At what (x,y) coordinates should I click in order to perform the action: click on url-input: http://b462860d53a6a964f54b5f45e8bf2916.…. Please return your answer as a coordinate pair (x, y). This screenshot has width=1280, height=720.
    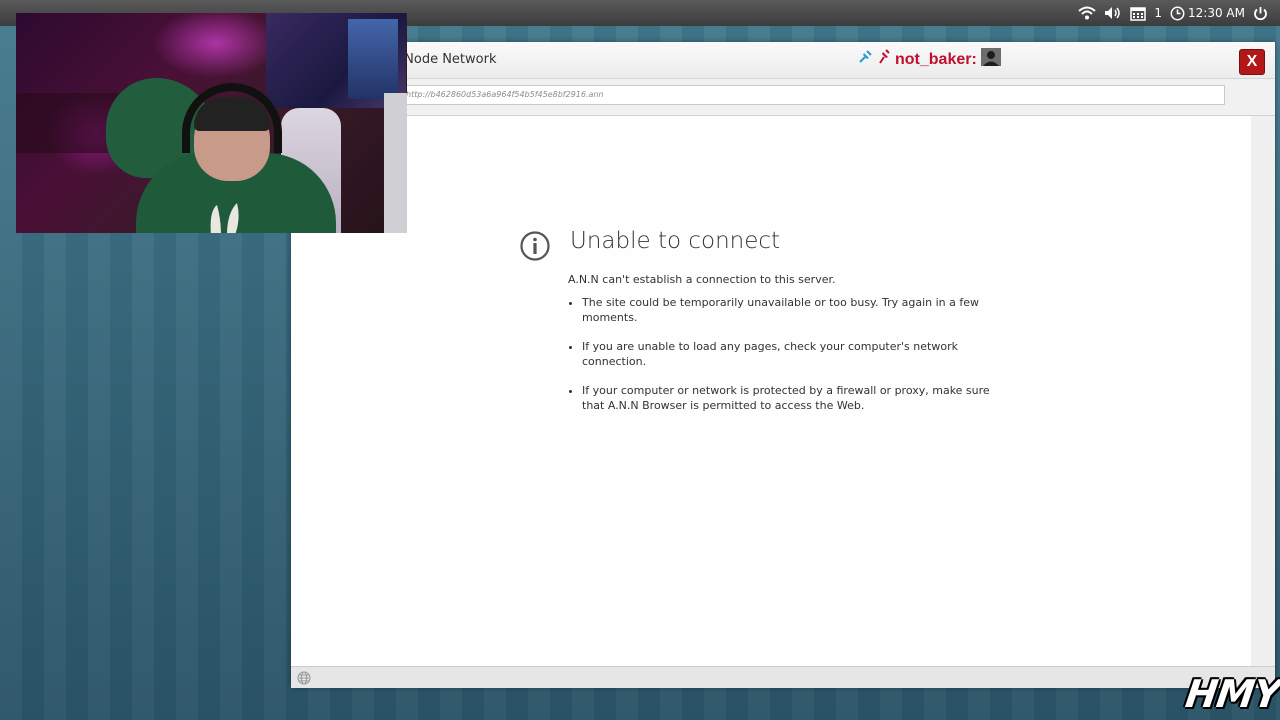
    Looking at the image, I should click on (812, 95).